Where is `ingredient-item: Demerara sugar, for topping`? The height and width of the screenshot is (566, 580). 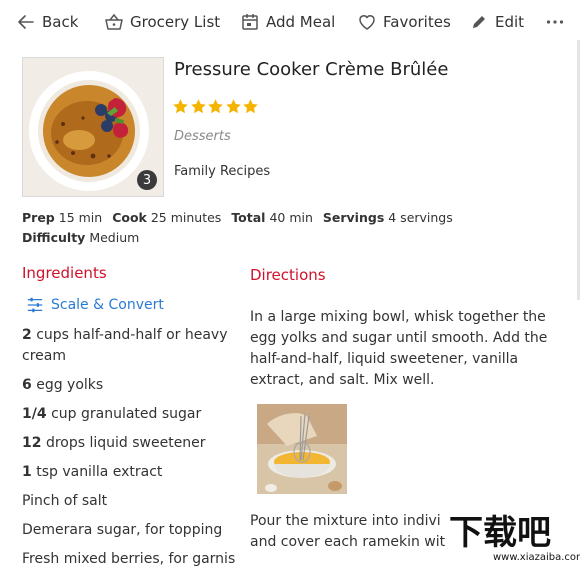
ingredient-item: Demerara sugar, for topping is located at coordinates (131, 530).